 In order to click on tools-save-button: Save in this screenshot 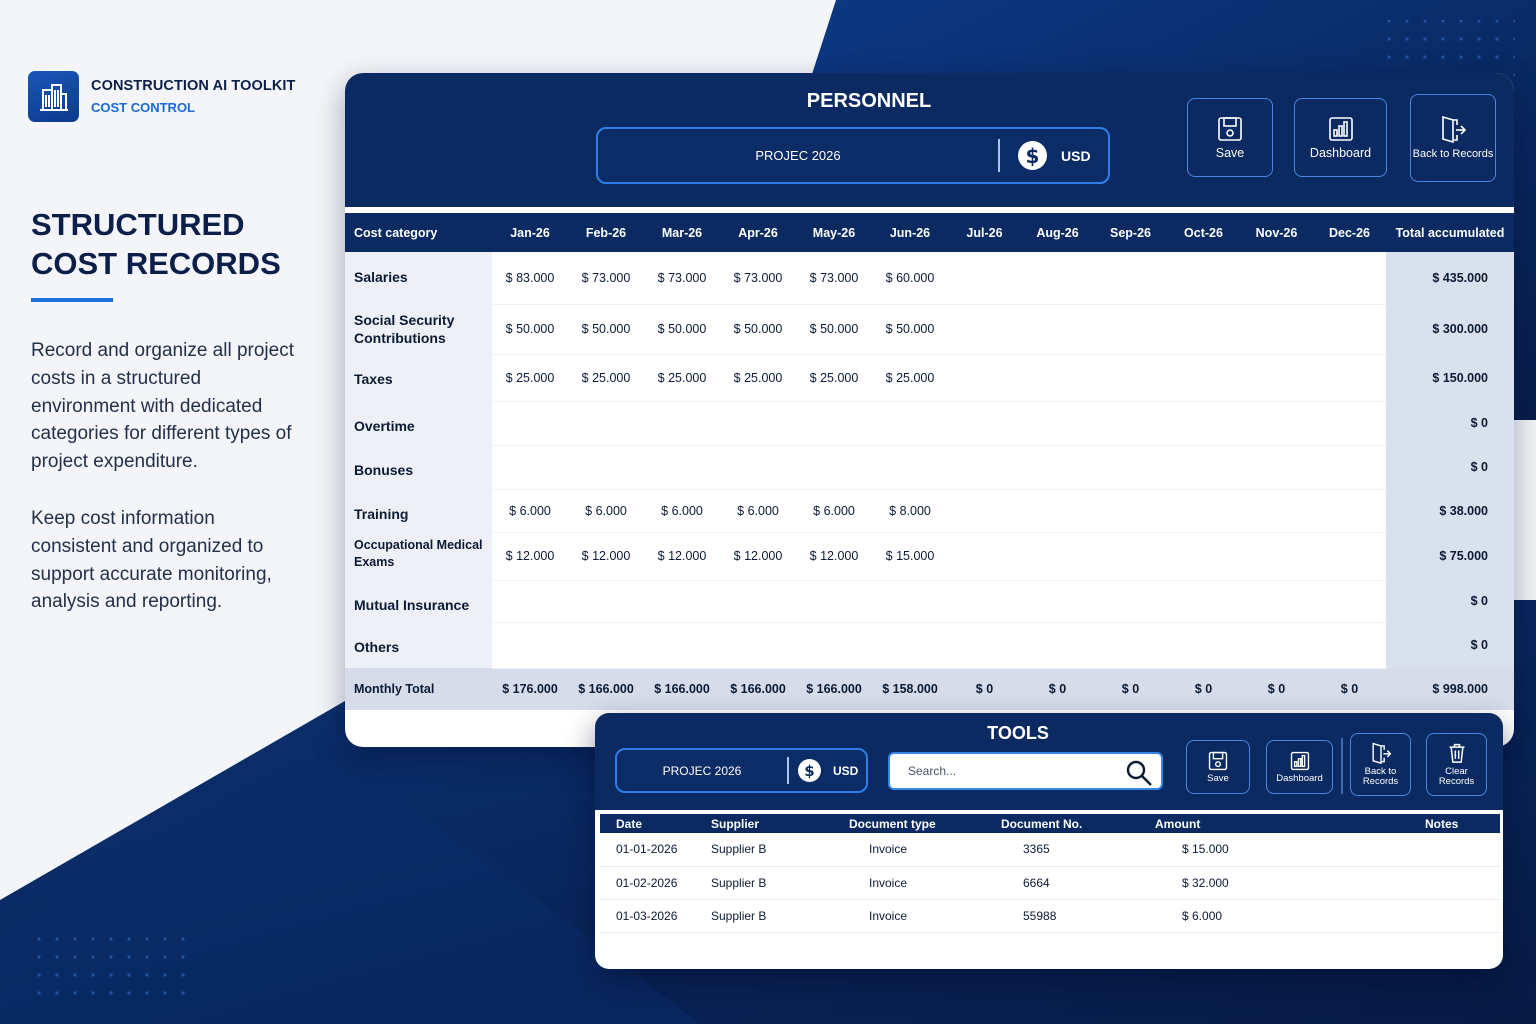, I will do `click(1218, 767)`.